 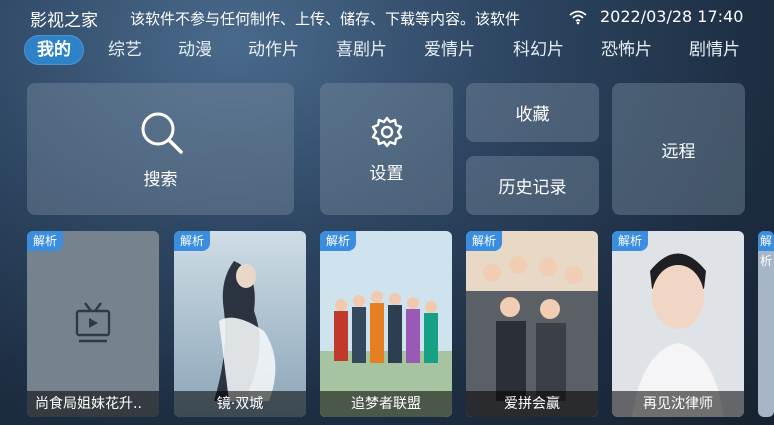 I want to click on tab-anime: 动漫, so click(x=195, y=50).